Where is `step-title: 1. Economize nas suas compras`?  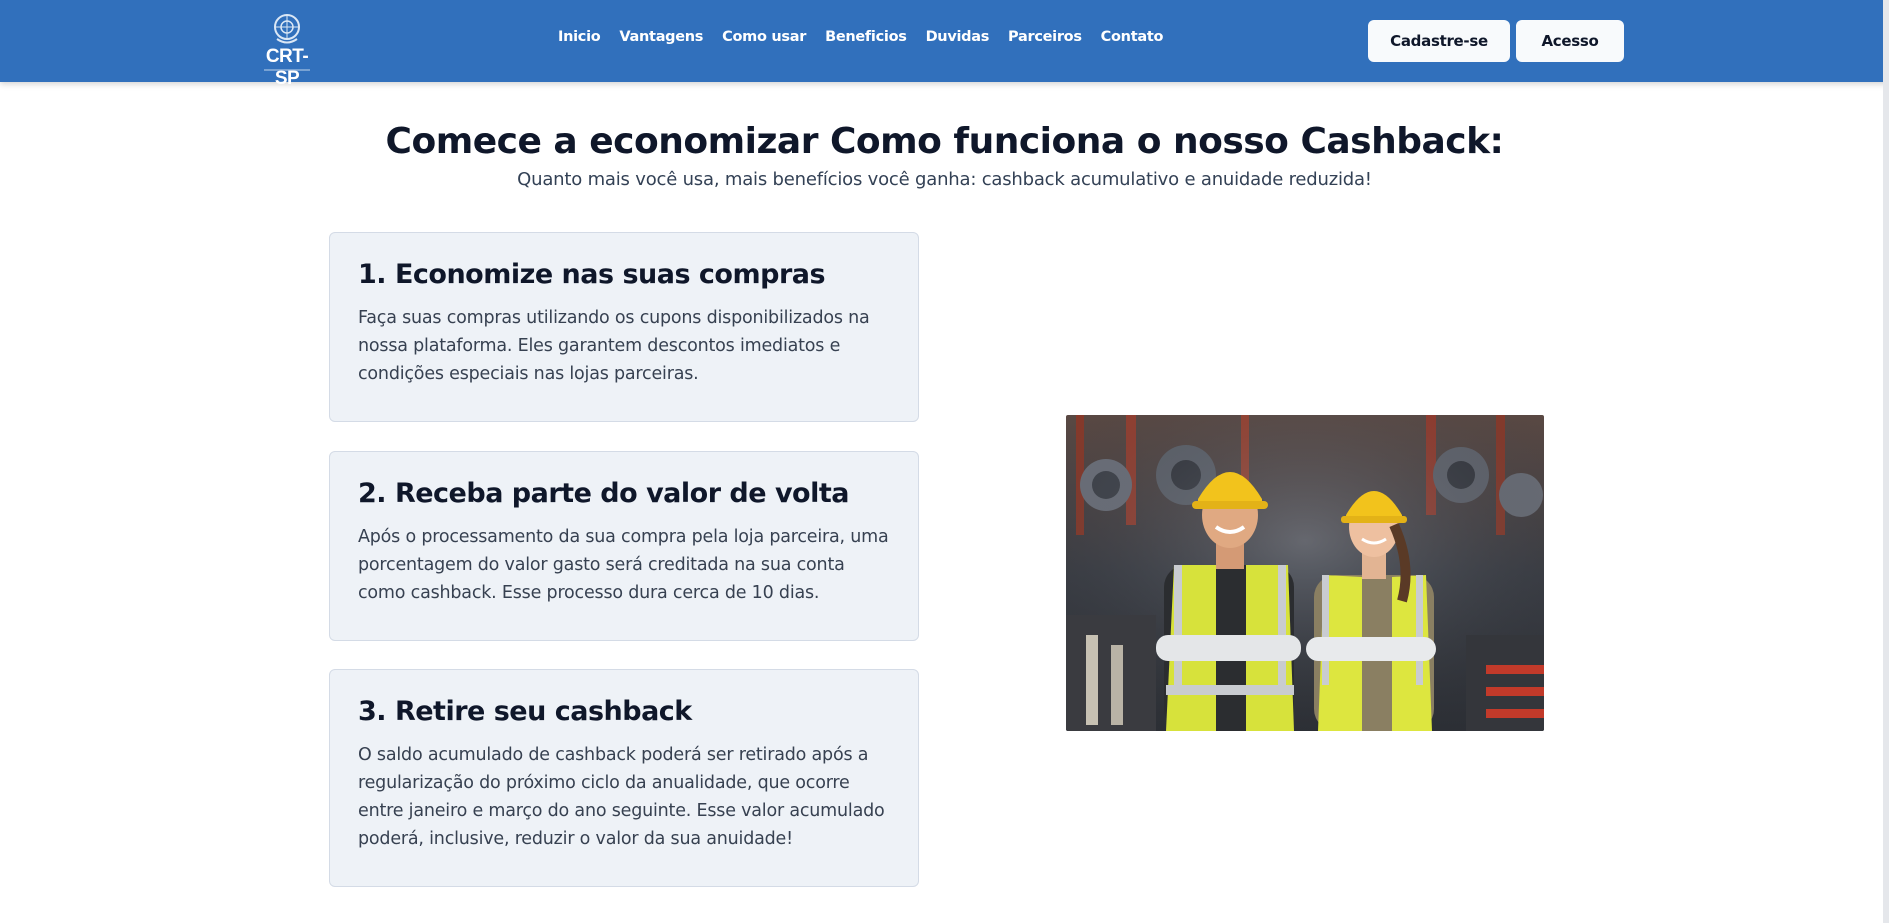
step-title: 1. Economize nas suas compras is located at coordinates (592, 274).